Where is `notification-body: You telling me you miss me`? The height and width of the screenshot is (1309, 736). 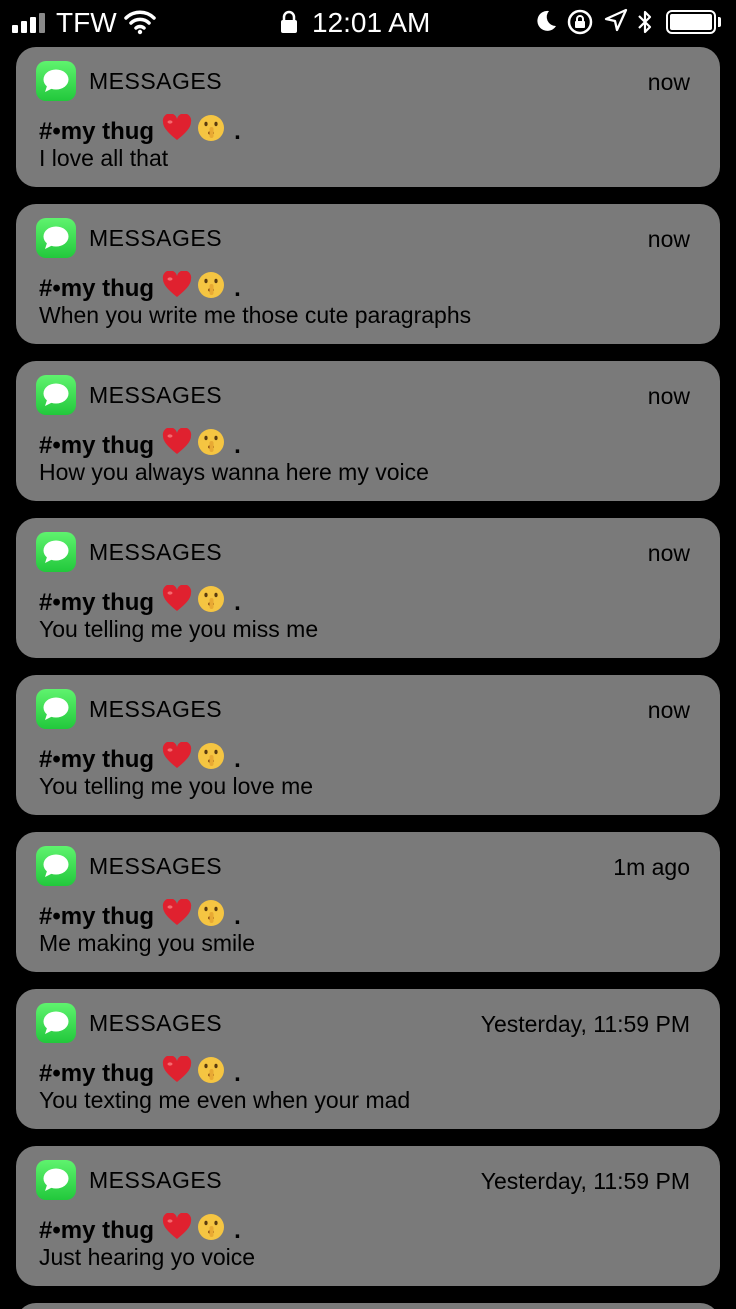 notification-body: You telling me you miss me is located at coordinates (179, 629).